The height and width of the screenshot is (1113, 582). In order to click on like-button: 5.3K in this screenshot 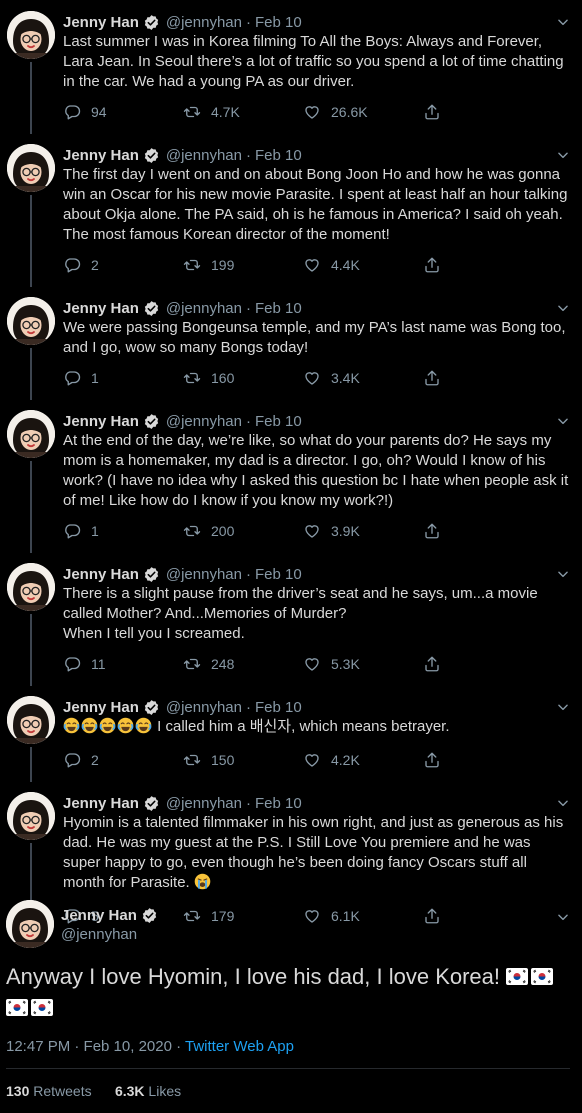, I will do `click(363, 664)`.